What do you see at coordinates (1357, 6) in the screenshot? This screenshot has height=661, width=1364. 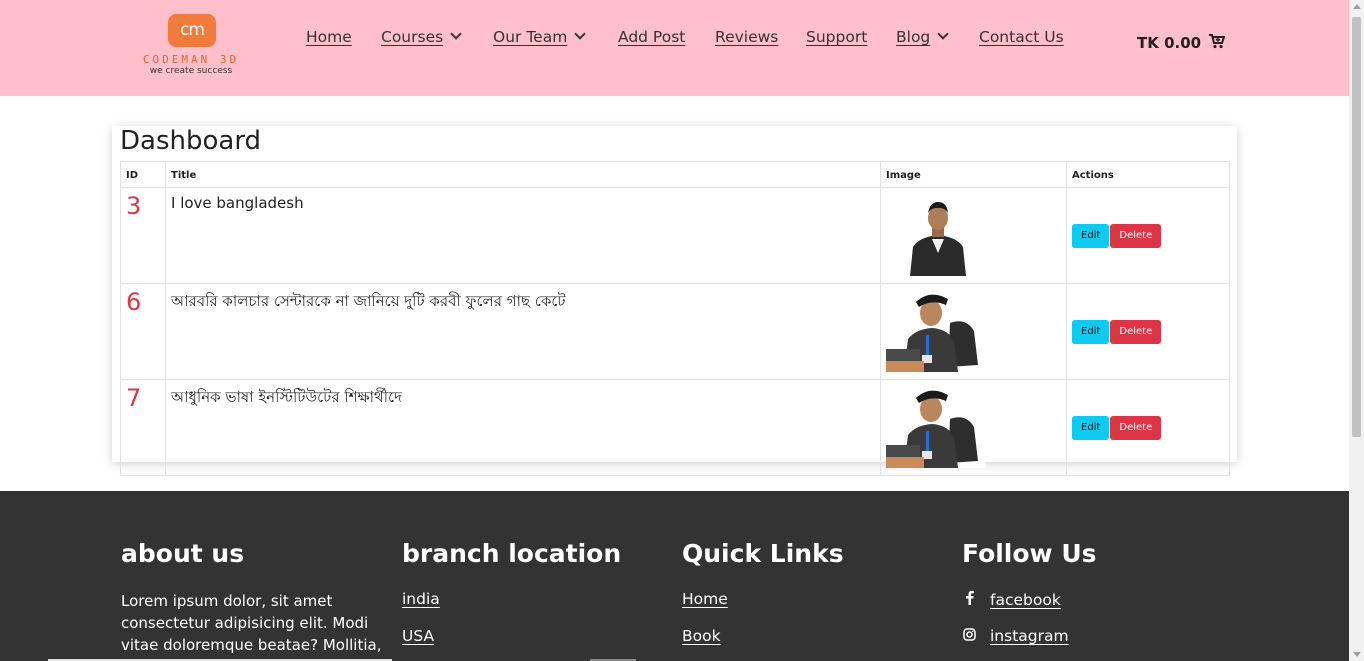 I see `scroll-up-icon` at bounding box center [1357, 6].